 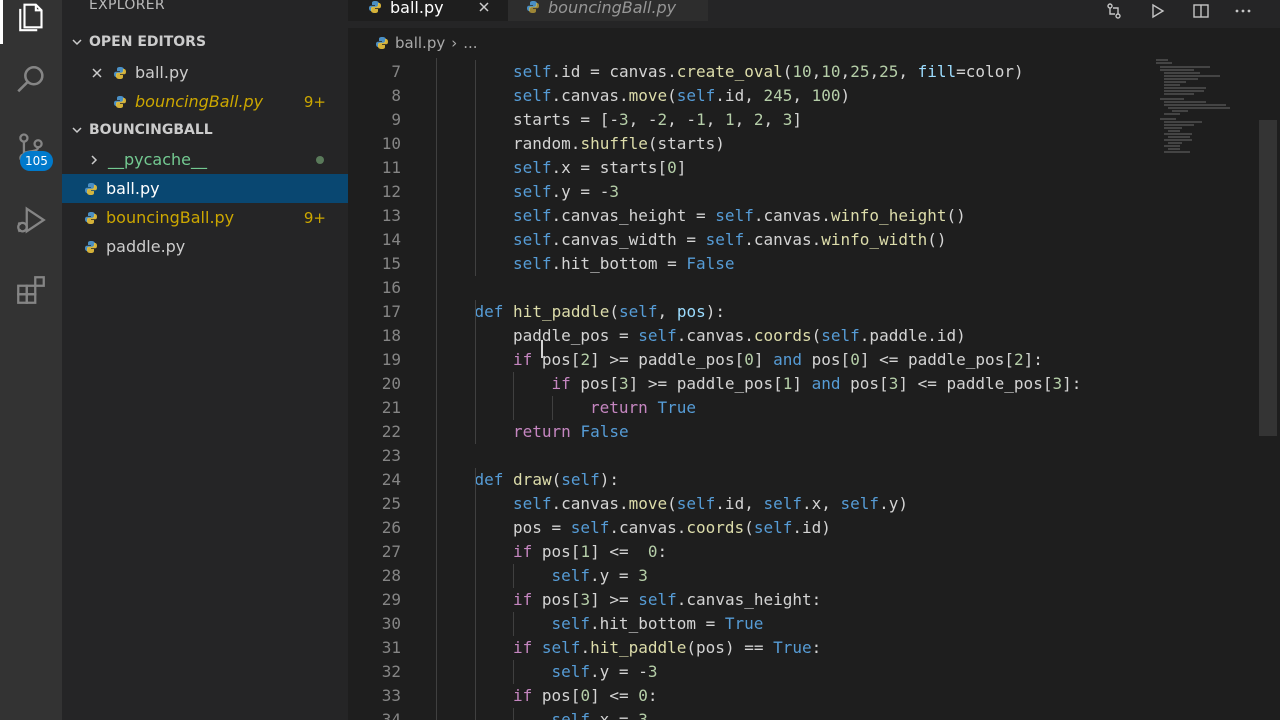 I want to click on code-token: .paddle.id), so click(x=912, y=335).